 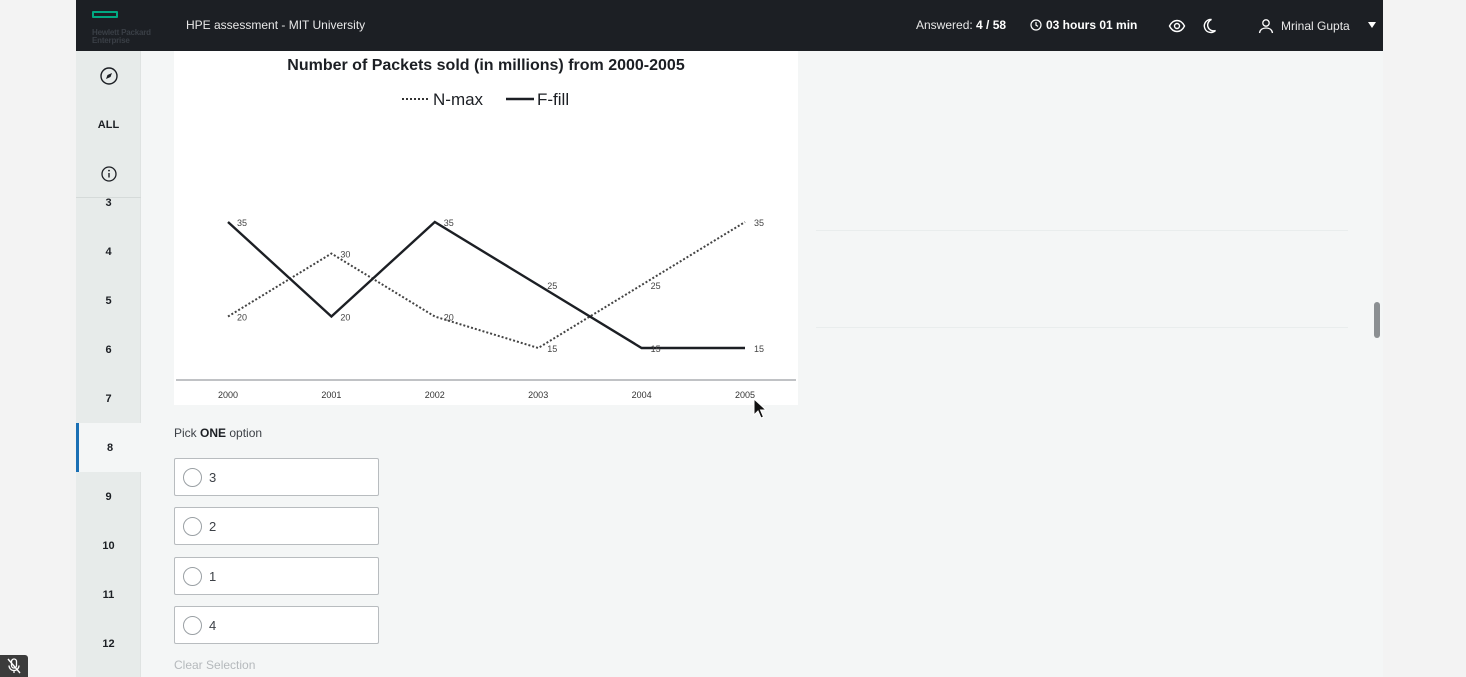 What do you see at coordinates (108, 545) in the screenshot?
I see `sidebar-item-10: 10` at bounding box center [108, 545].